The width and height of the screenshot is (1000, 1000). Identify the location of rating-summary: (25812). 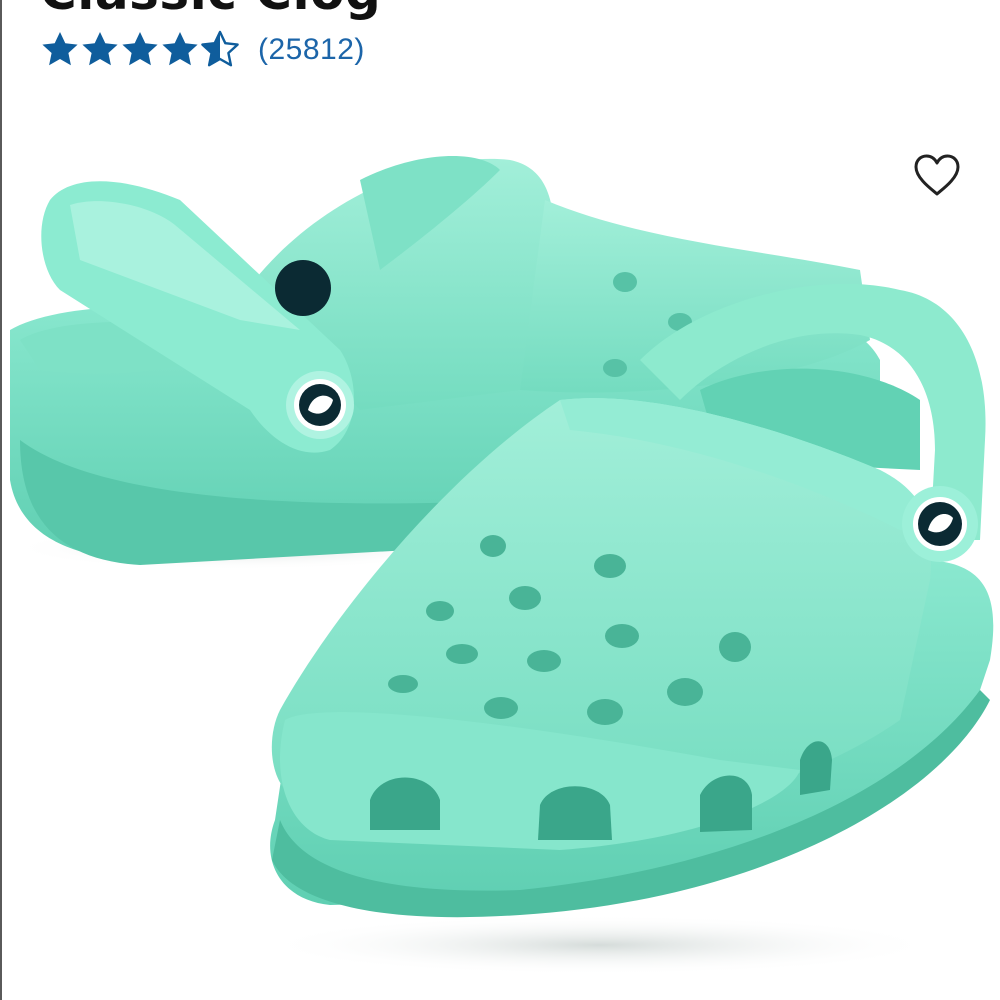
(202, 50).